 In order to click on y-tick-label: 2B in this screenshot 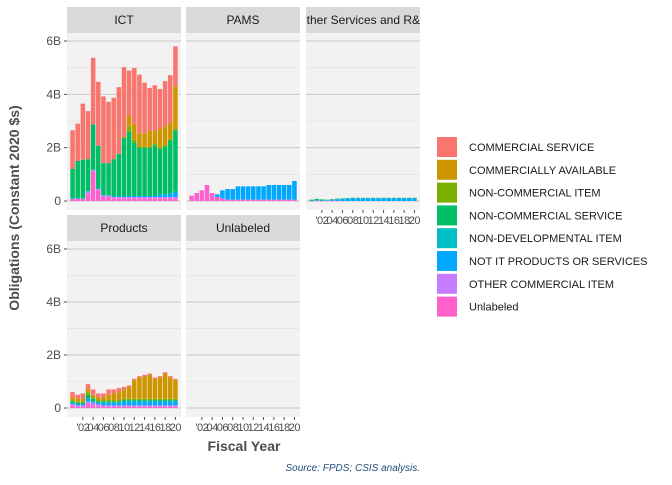, I will do `click(53, 355)`.